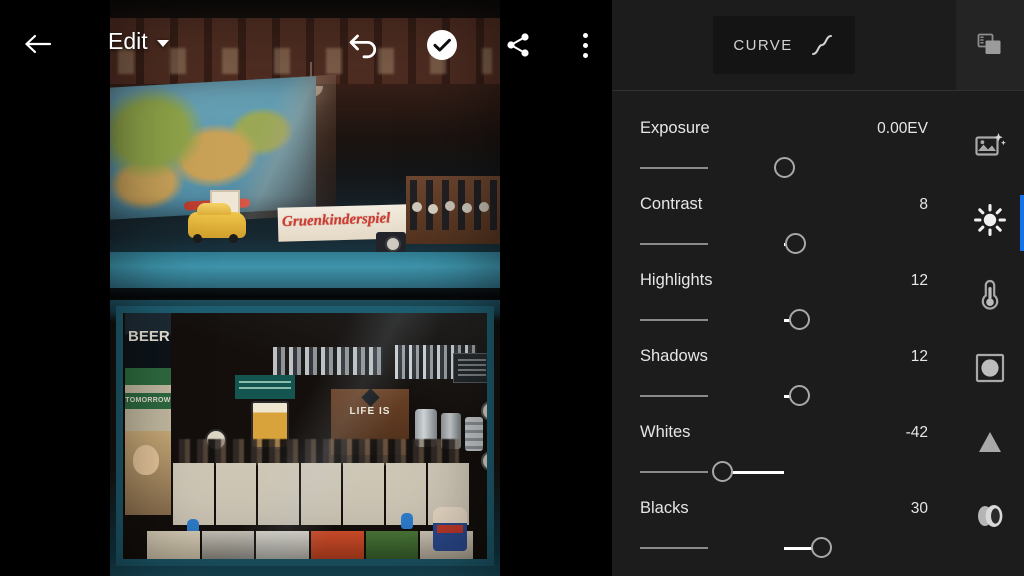  I want to click on rail-item-detail, so click(990, 442).